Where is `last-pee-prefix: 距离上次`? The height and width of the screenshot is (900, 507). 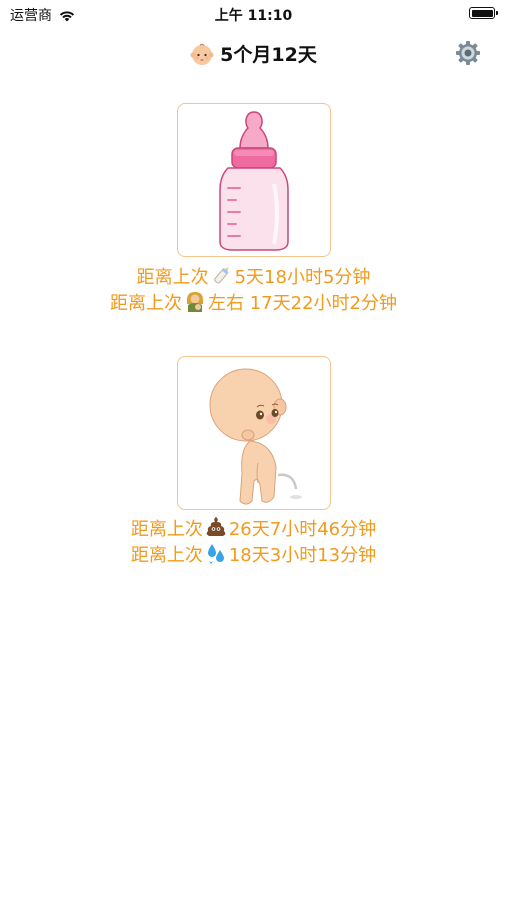 last-pee-prefix: 距离上次 is located at coordinates (166, 555).